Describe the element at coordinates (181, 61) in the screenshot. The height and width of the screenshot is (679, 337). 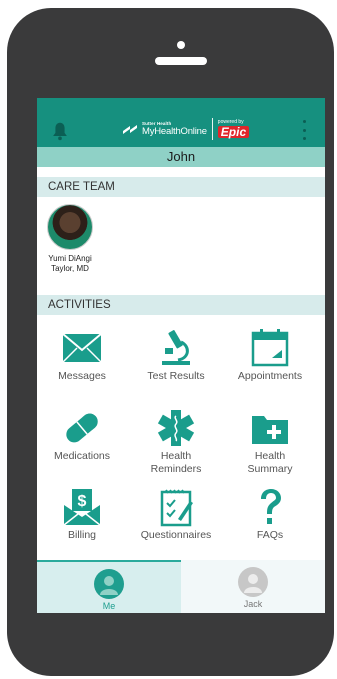
I see `speaker` at that location.